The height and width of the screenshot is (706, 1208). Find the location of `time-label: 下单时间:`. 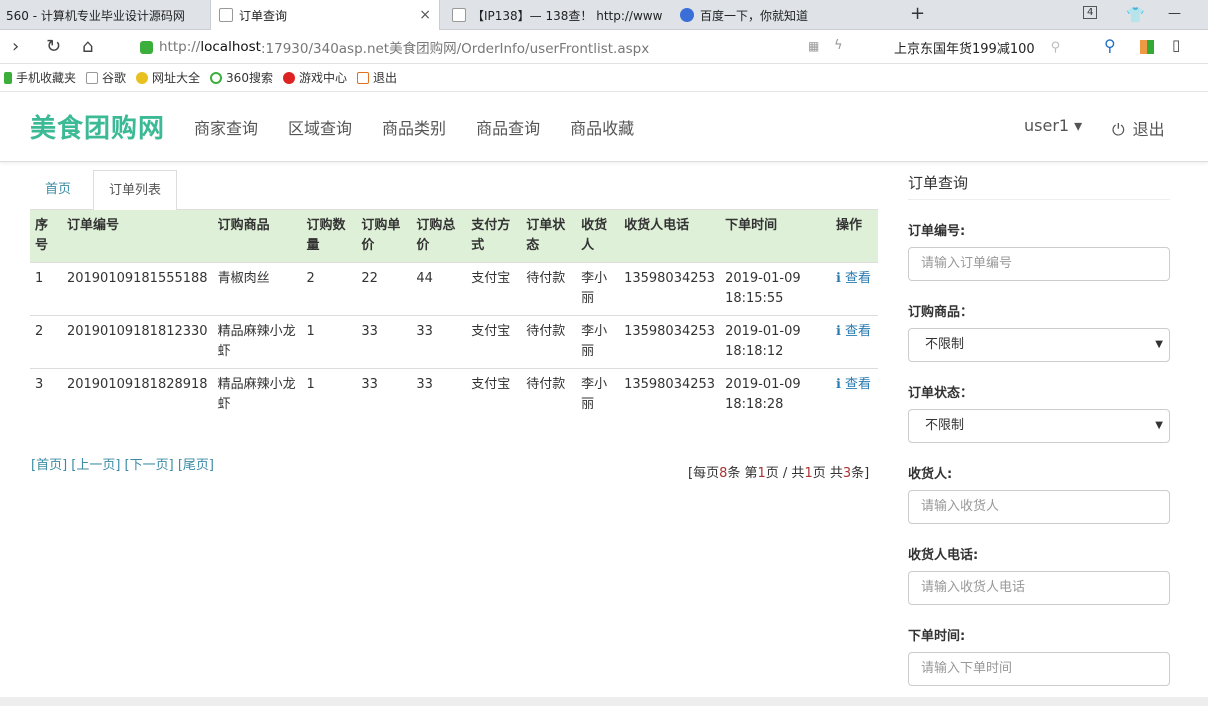

time-label: 下单时间: is located at coordinates (937, 636).